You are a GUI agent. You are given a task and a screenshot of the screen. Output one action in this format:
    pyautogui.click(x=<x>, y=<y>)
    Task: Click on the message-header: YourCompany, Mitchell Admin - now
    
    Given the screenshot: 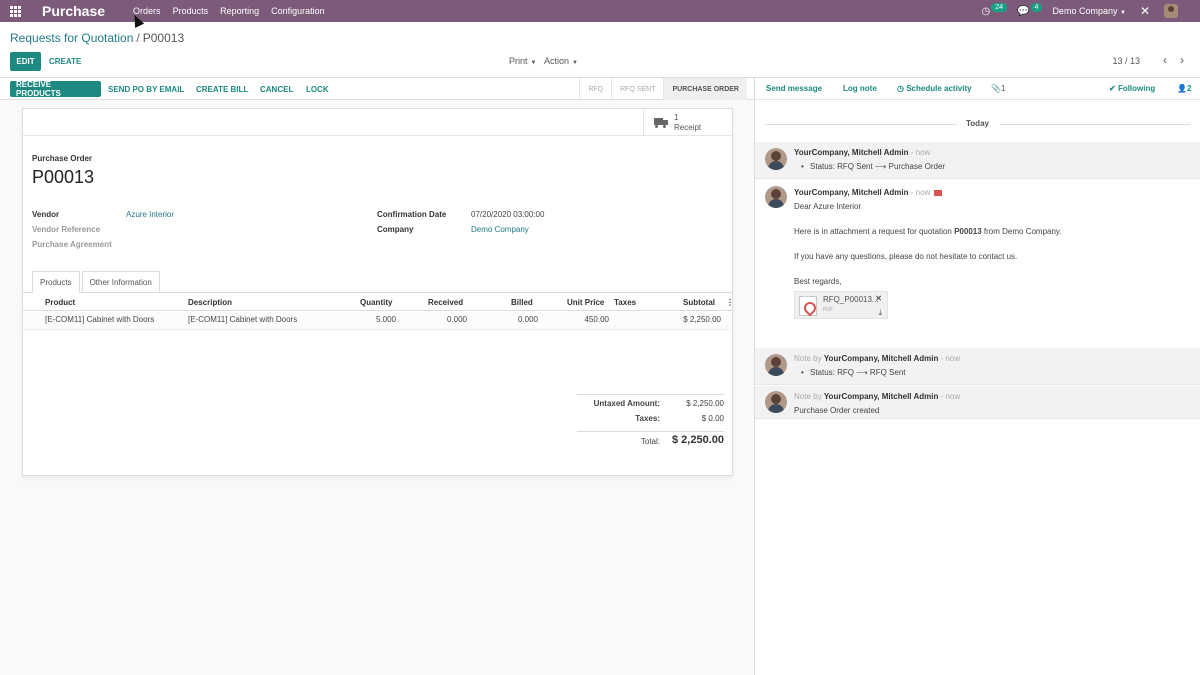 What is the action you would take?
    pyautogui.click(x=862, y=152)
    